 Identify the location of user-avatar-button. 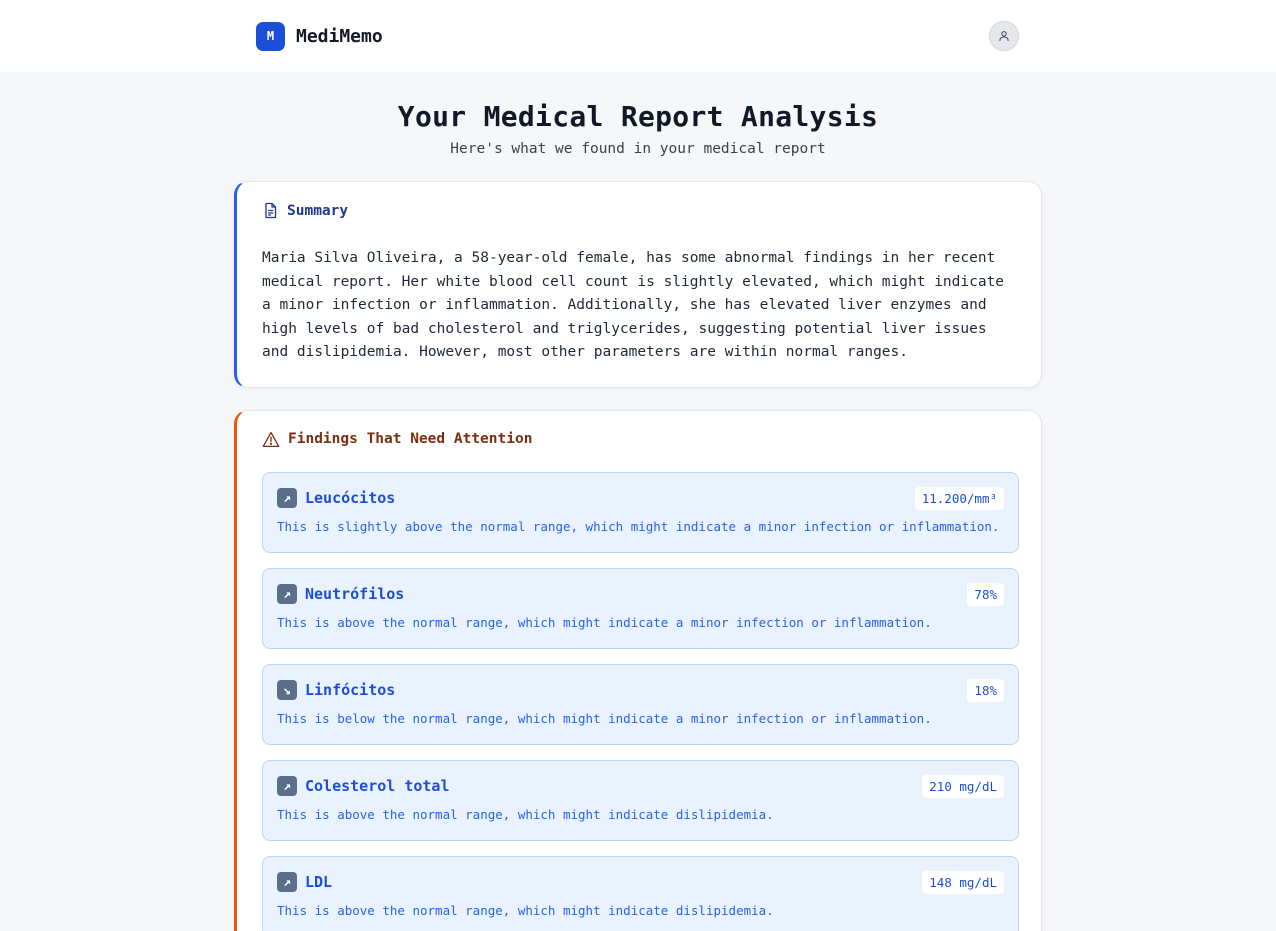
(1004, 36).